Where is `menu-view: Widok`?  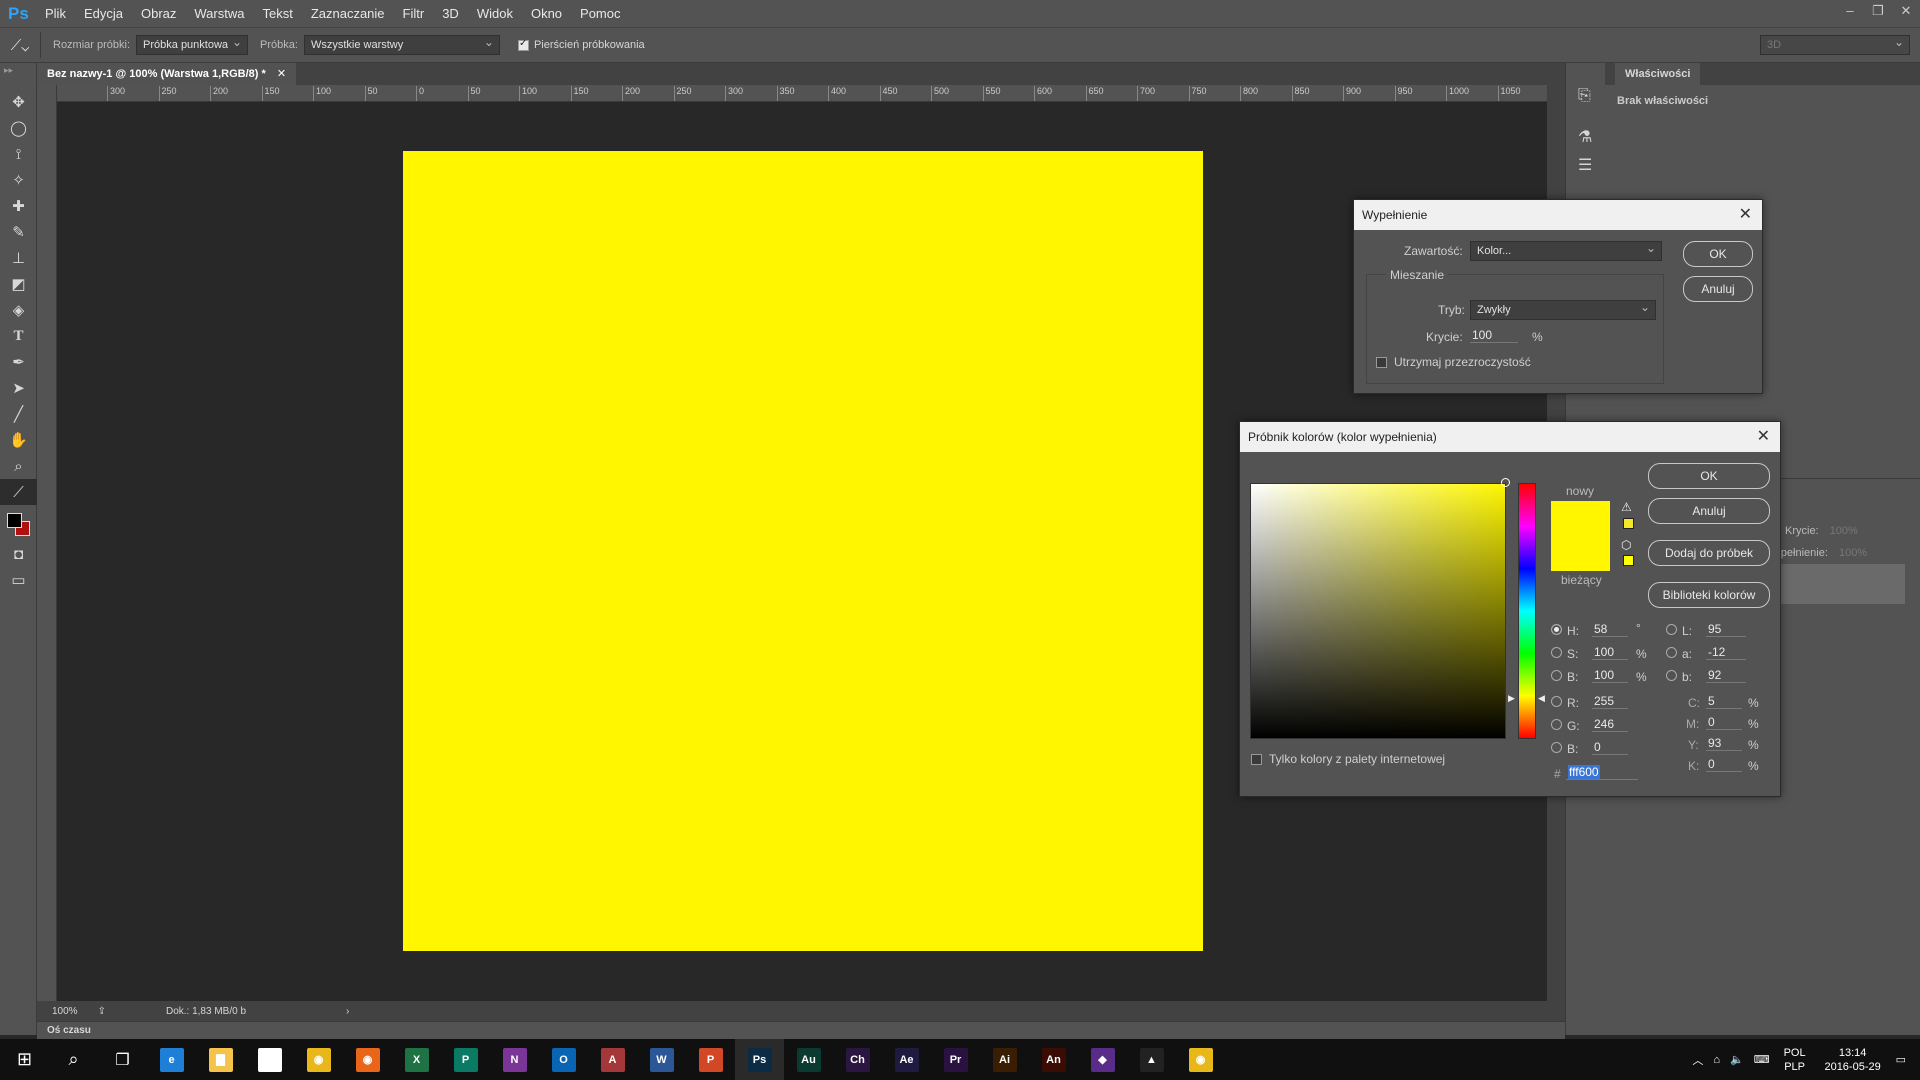
menu-view: Widok is located at coordinates (495, 13).